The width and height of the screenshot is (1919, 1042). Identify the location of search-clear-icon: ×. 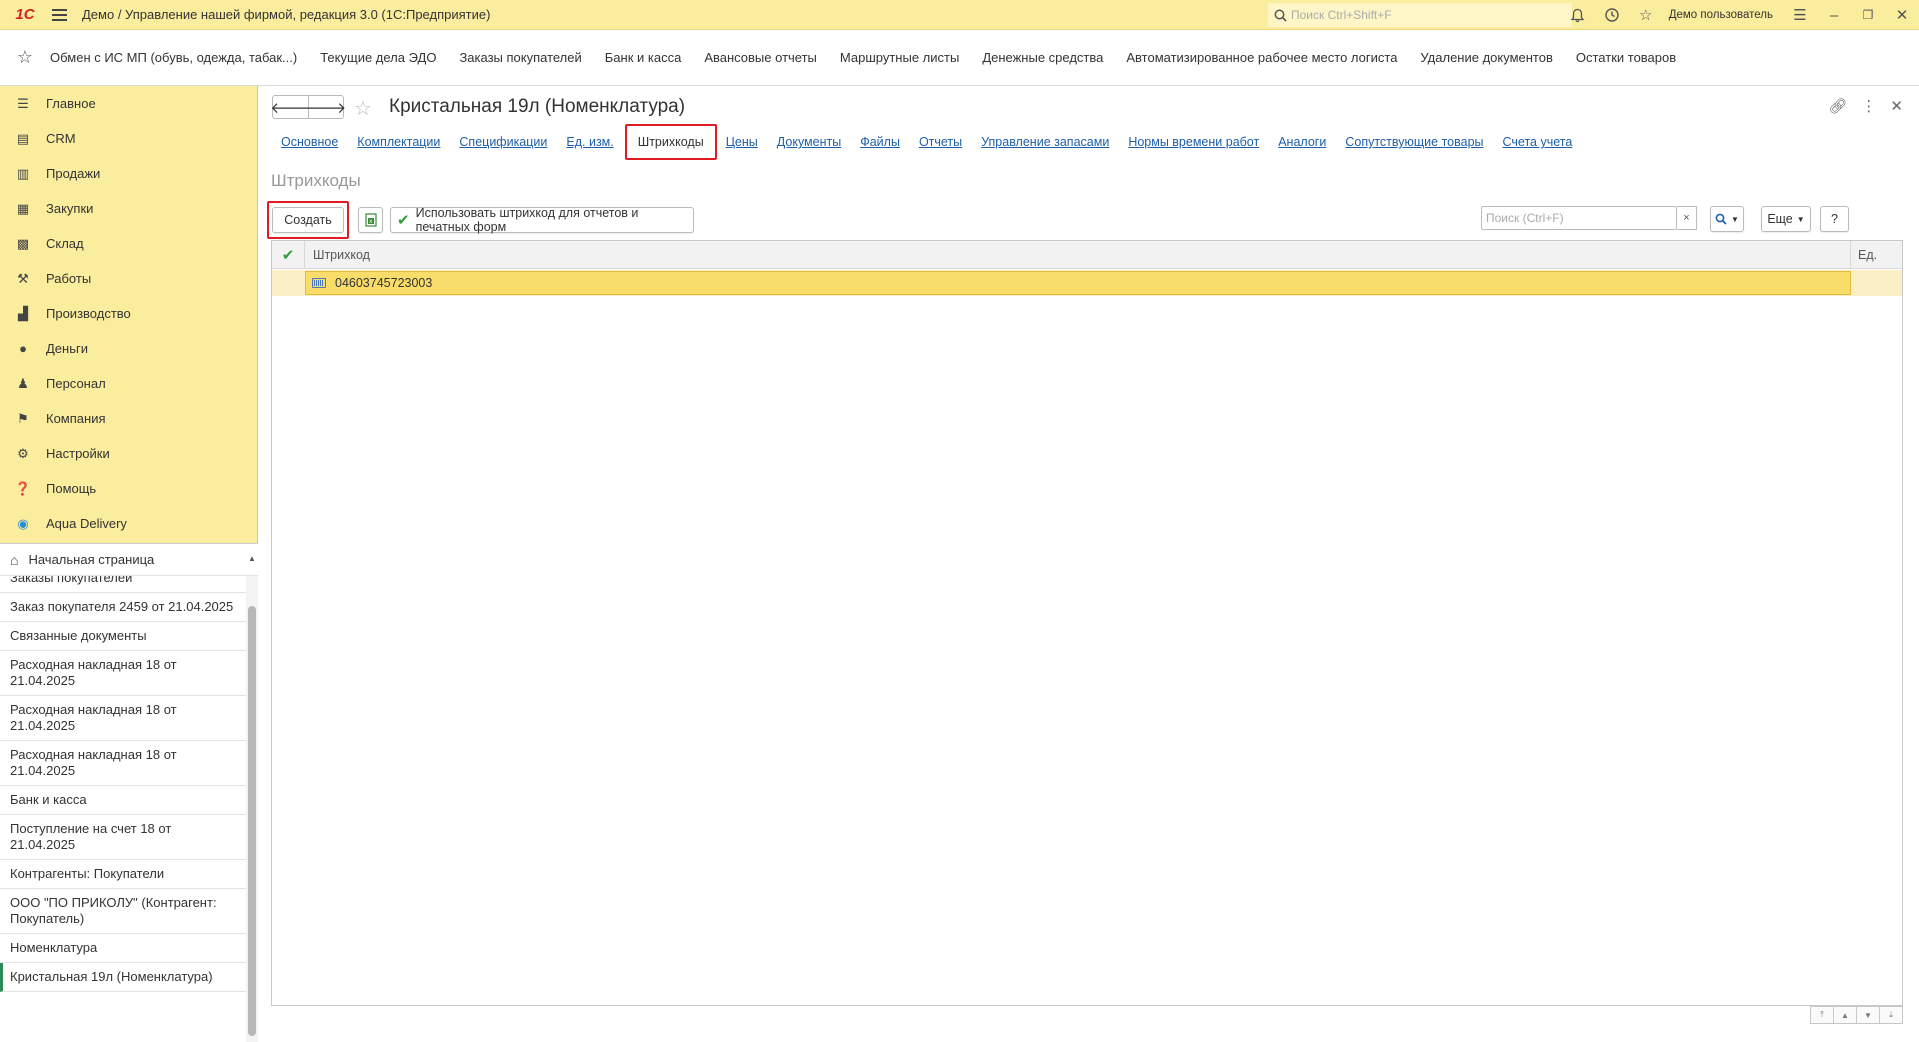
(1687, 218).